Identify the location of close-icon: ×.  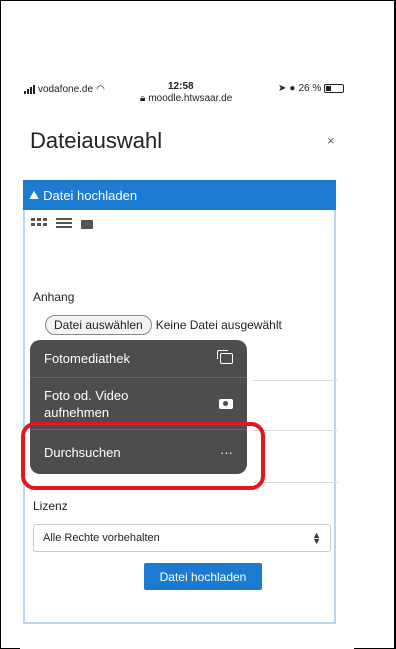
(331, 140).